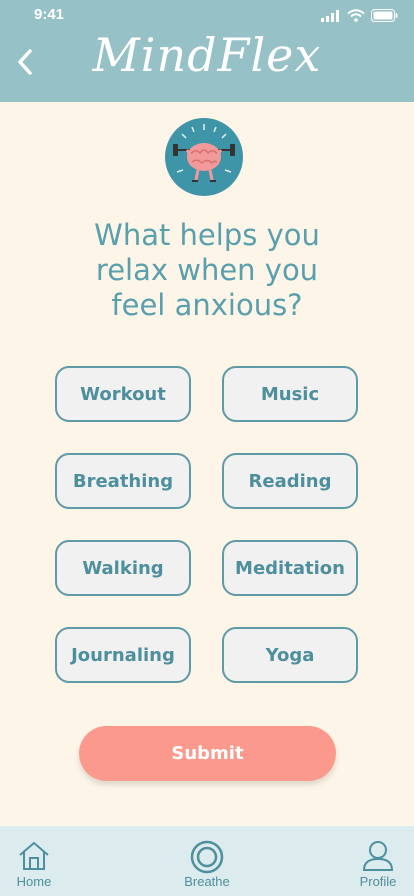  I want to click on option-yoga: Yoga, so click(290, 655).